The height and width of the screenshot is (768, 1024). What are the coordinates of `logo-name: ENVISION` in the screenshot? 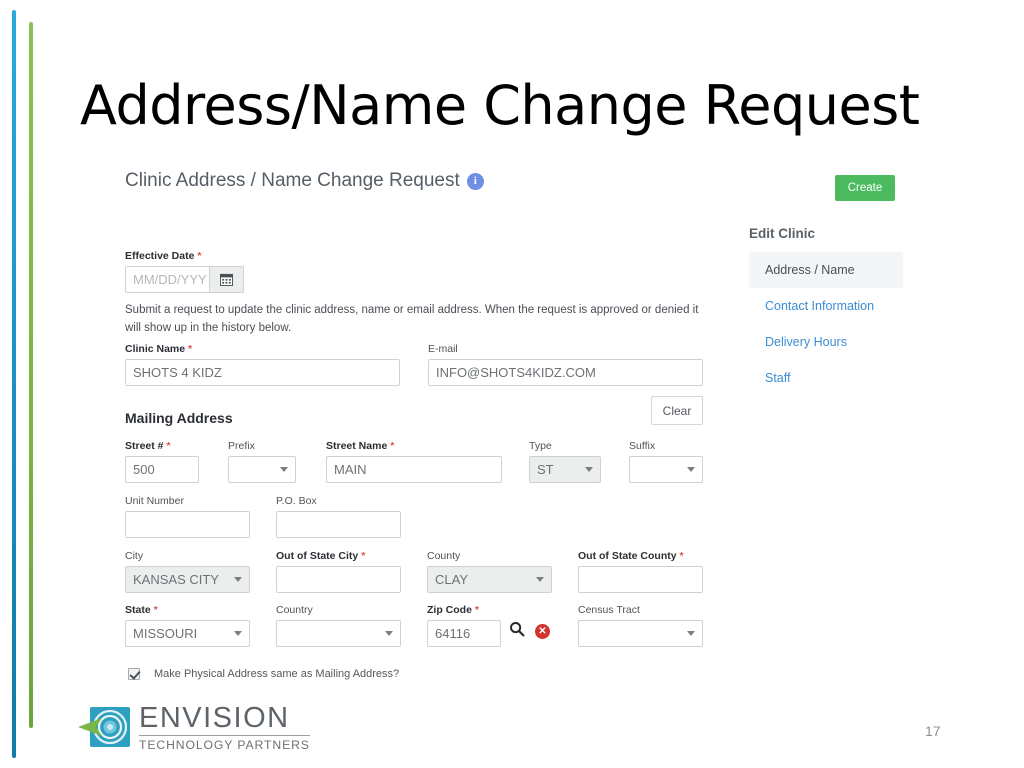 It's located at (224, 720).